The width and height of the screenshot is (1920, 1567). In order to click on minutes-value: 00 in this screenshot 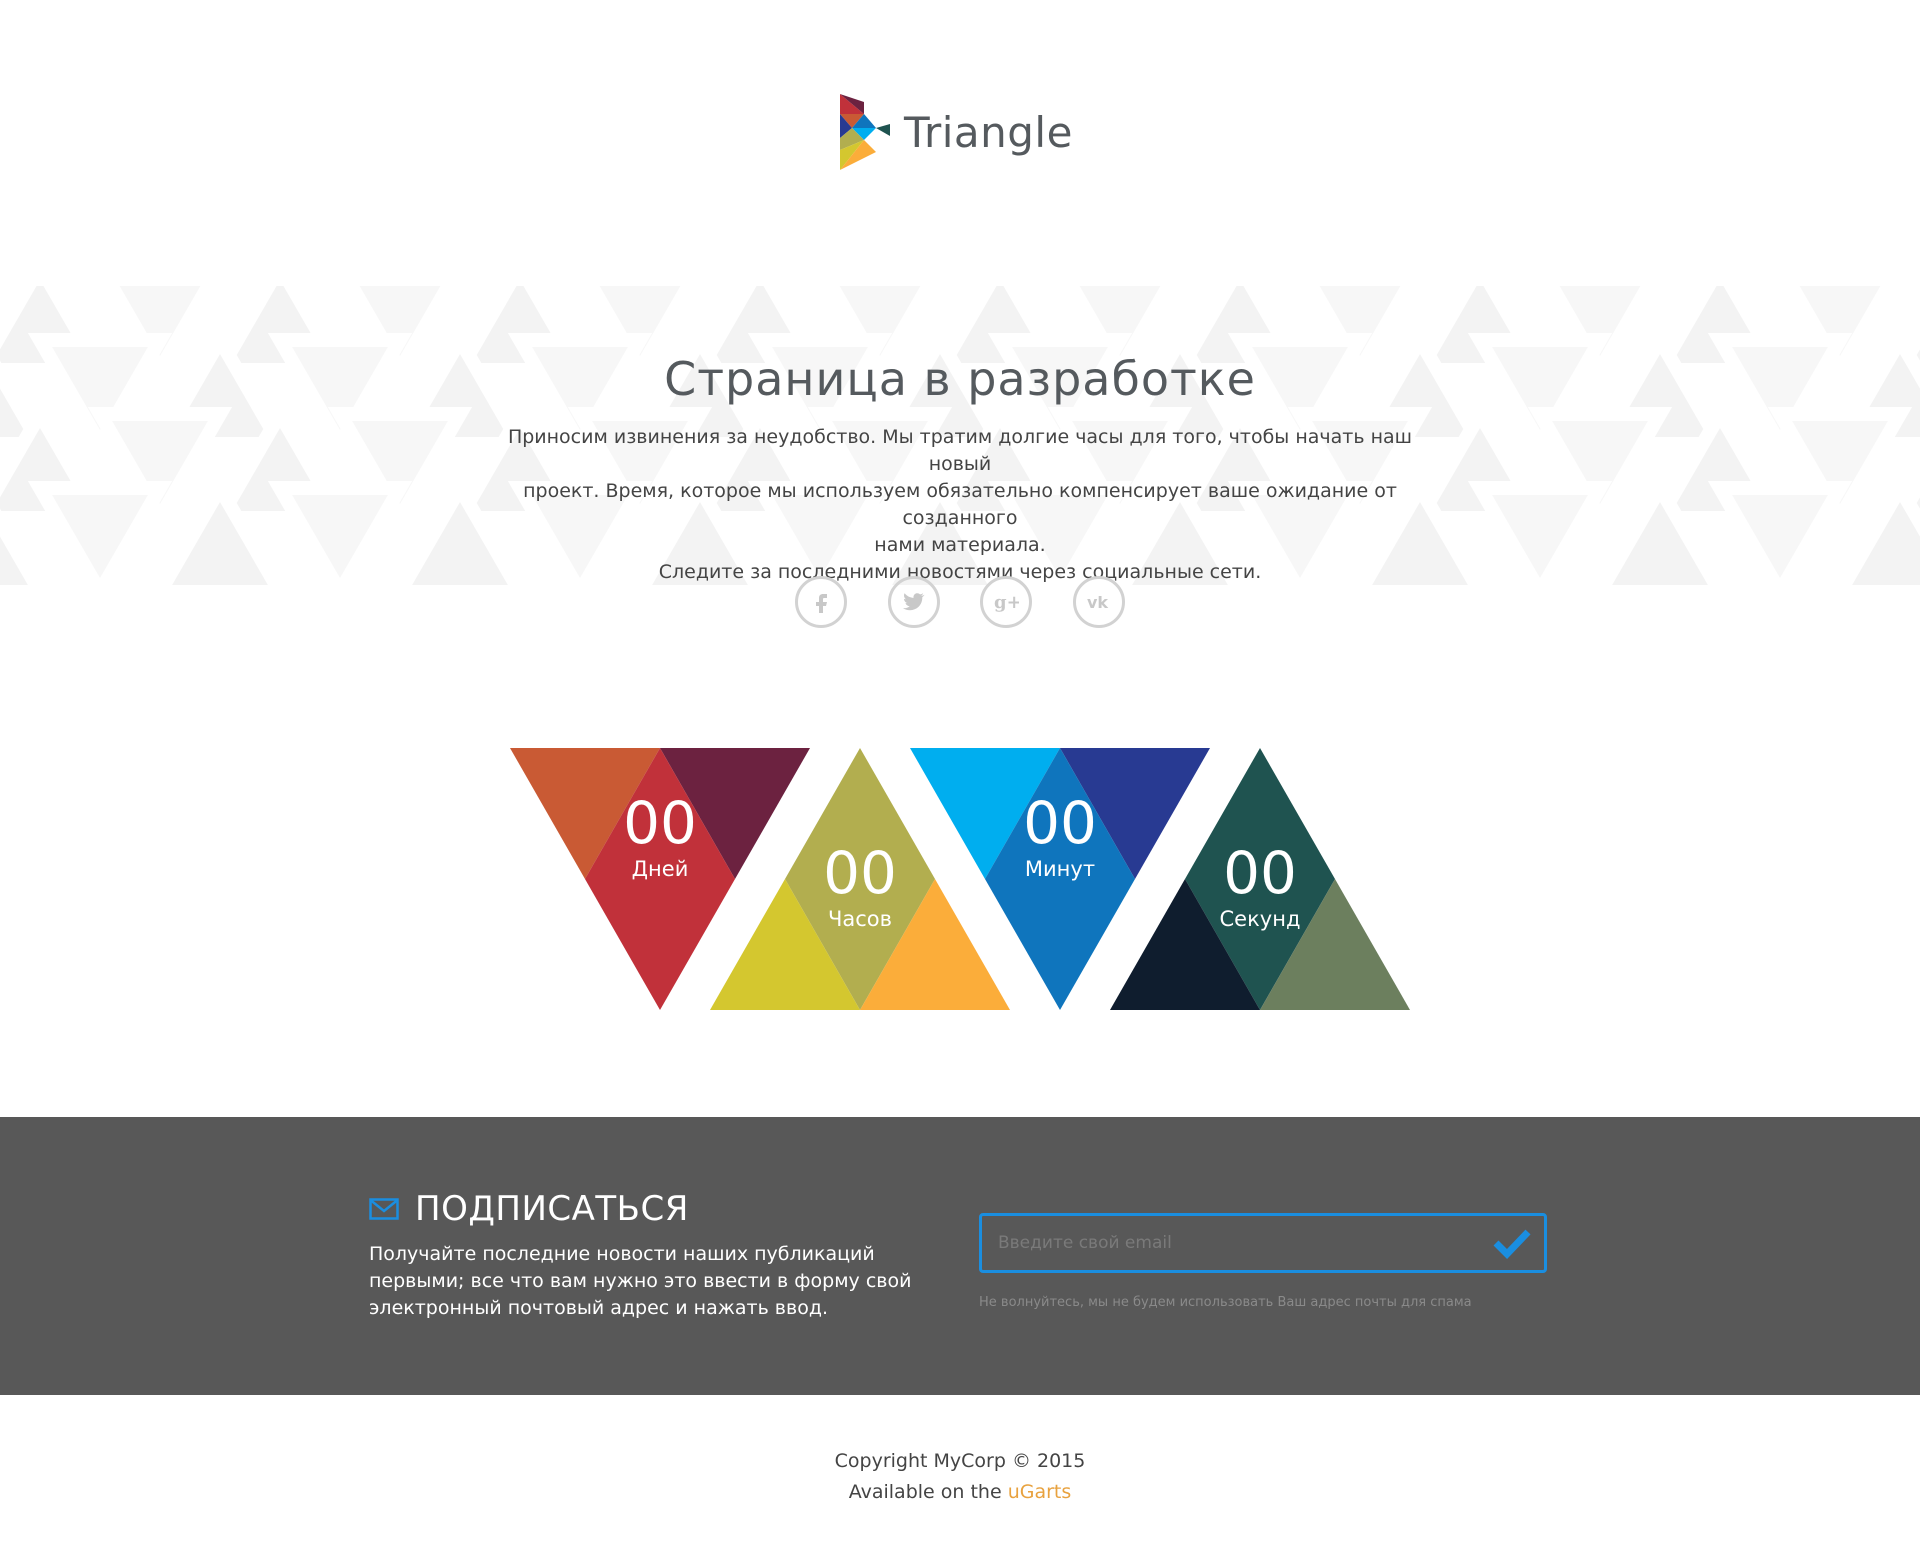, I will do `click(1060, 823)`.